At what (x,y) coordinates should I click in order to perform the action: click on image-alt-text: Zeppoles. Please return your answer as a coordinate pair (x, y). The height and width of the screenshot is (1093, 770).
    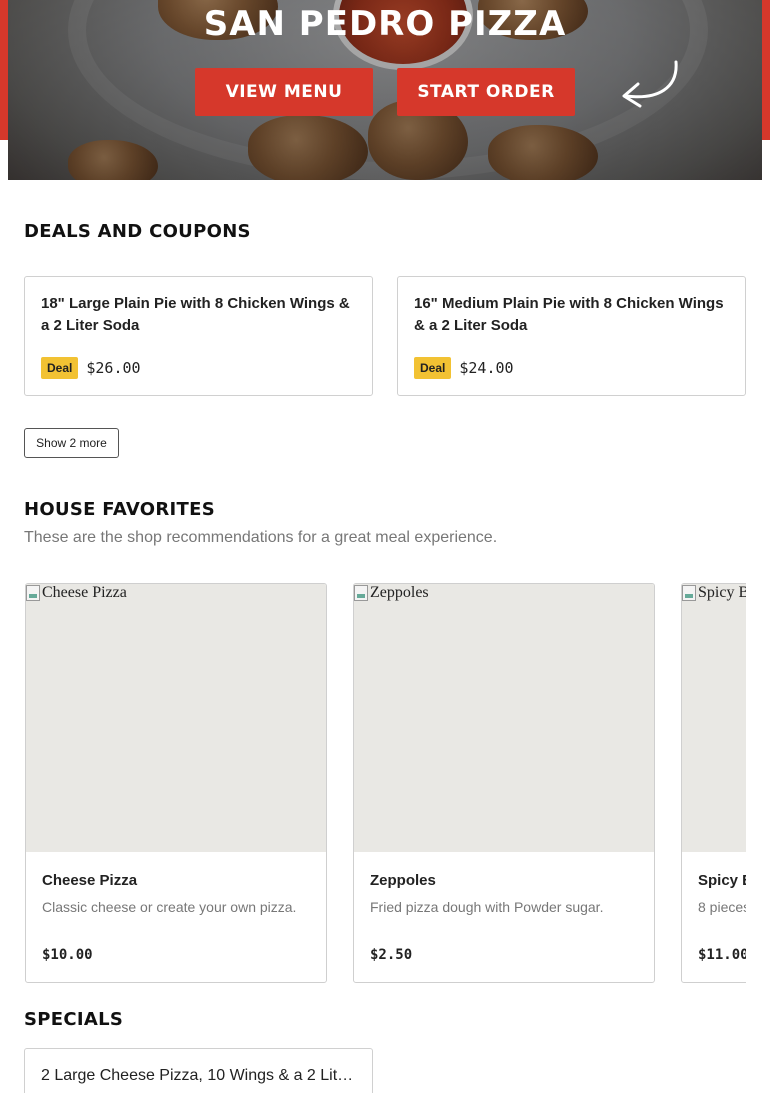
    Looking at the image, I should click on (391, 593).